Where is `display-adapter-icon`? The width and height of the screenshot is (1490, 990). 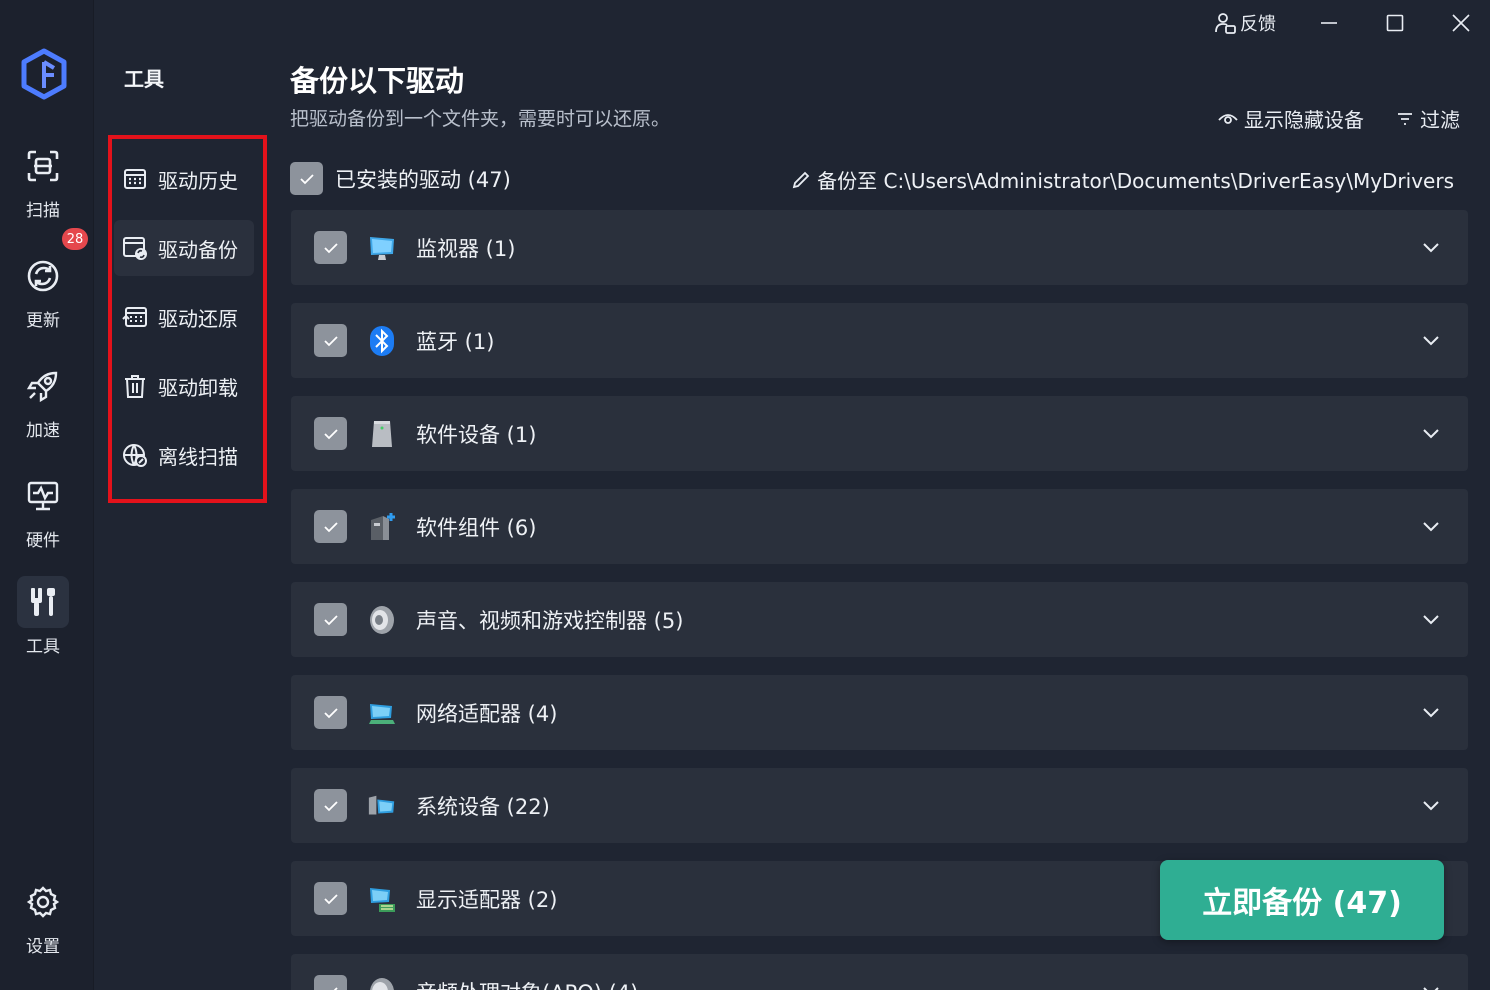 display-adapter-icon is located at coordinates (382, 899).